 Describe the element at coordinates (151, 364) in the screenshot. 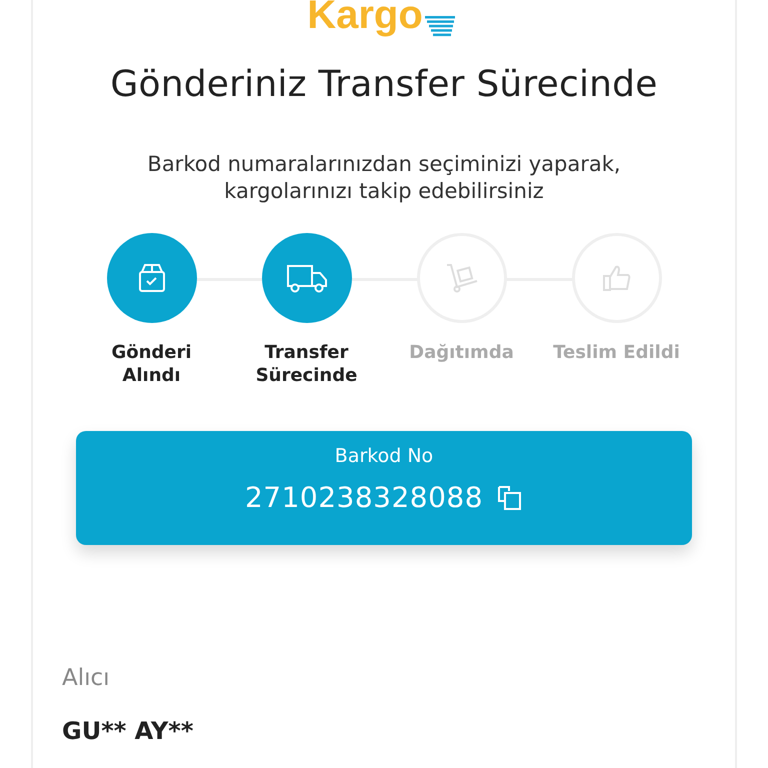

I see `step-label: Gönderi Alındı` at that location.